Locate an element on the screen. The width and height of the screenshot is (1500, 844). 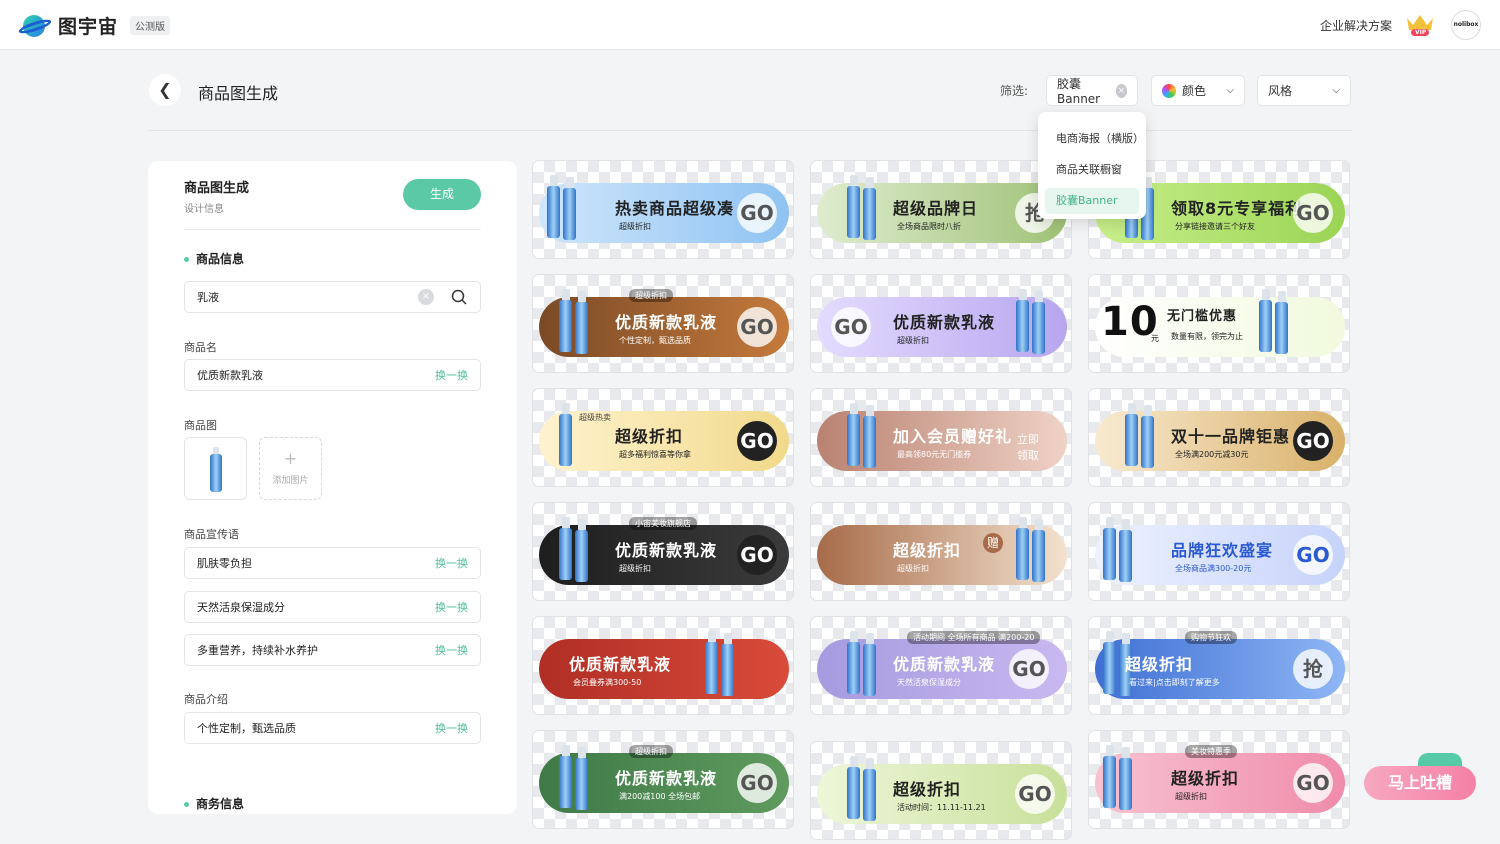
slogan-field: 天然活泉保湿成分 换一换 is located at coordinates (332, 607).